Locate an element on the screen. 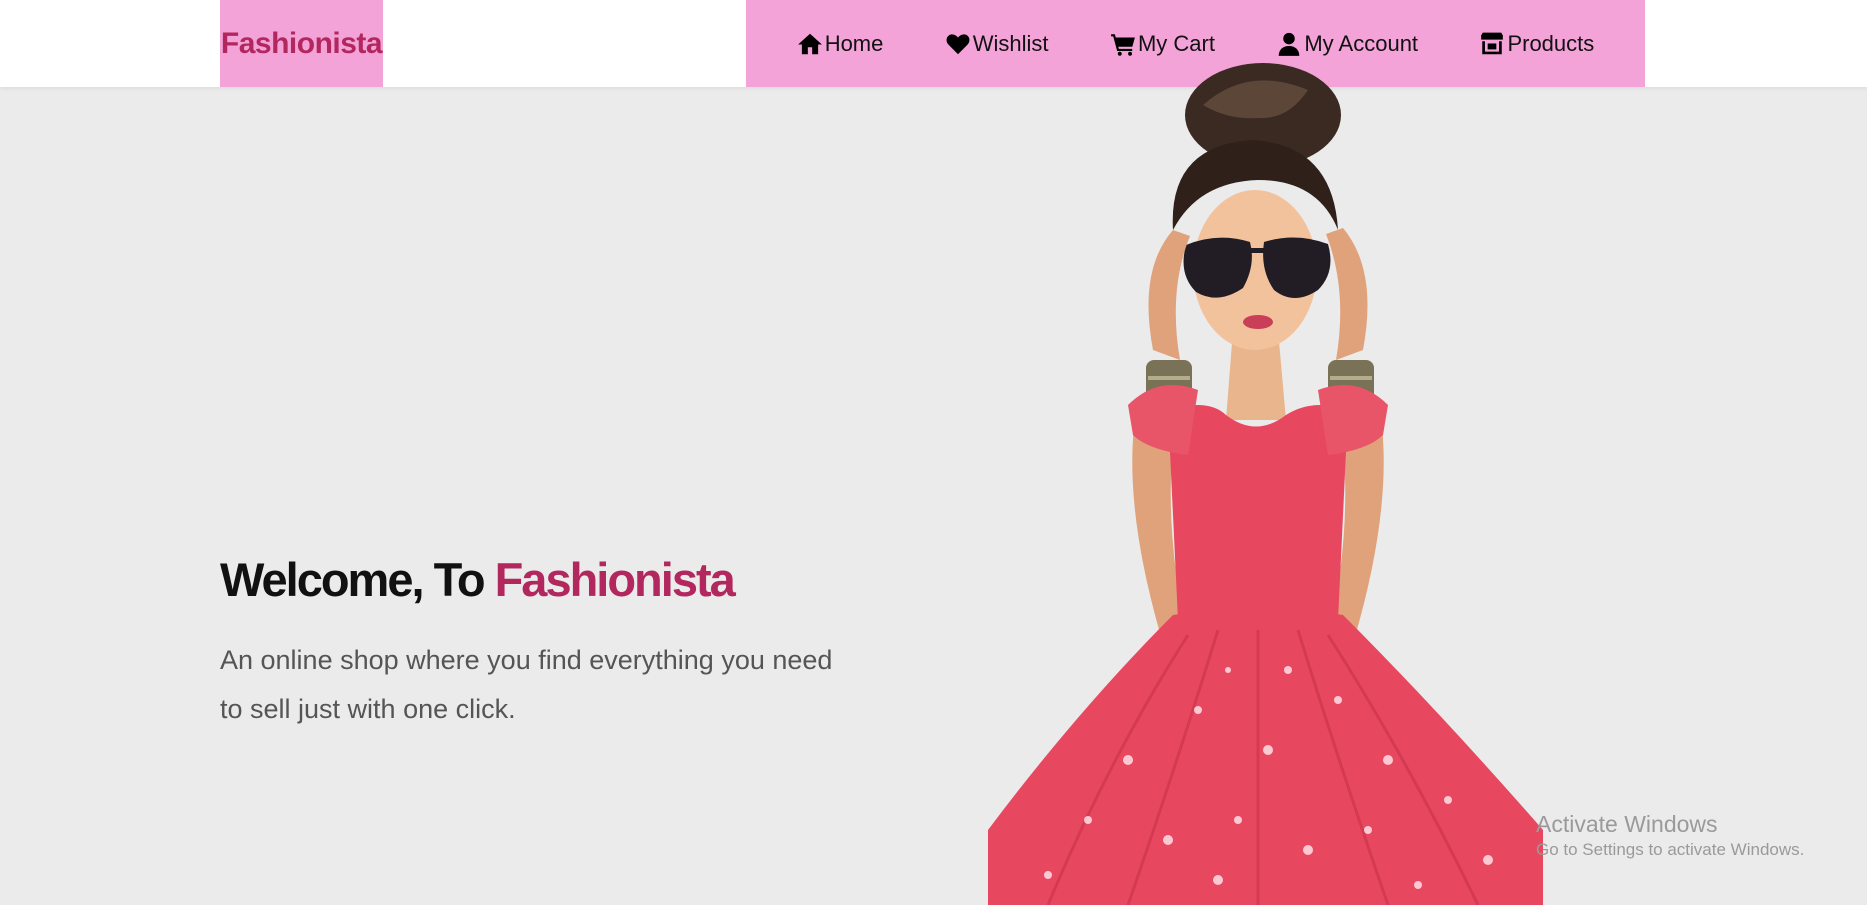 This screenshot has height=905, width=1867. user-icon is located at coordinates (1289, 44).